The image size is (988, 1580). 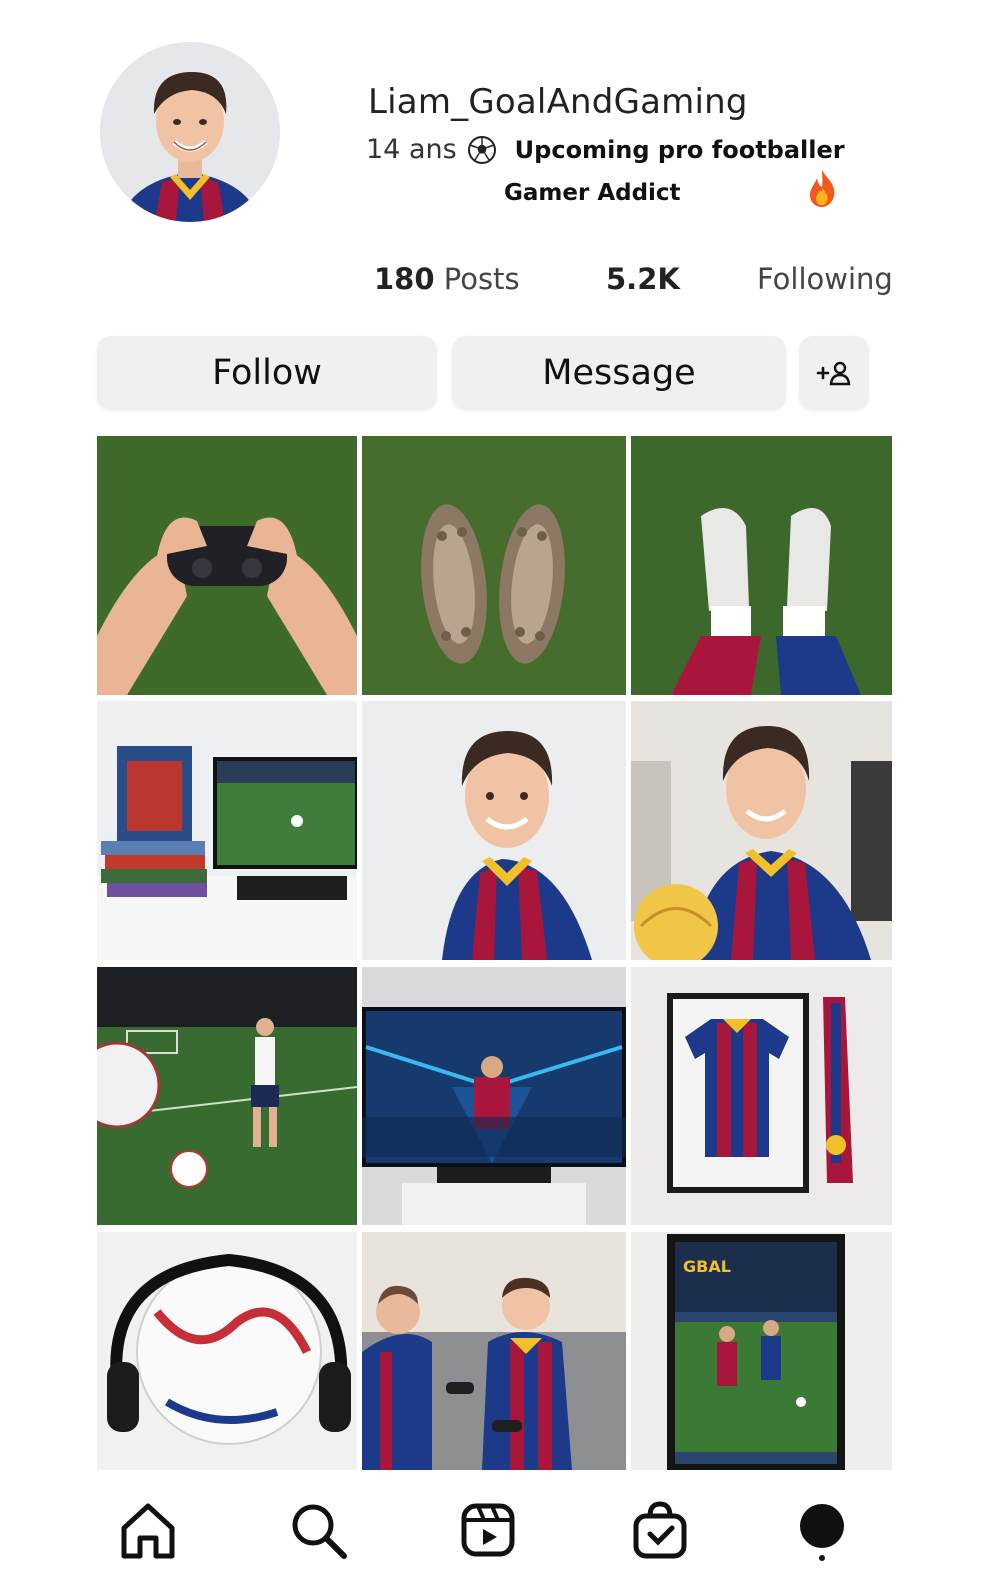 I want to click on message-button-label: Message, so click(x=619, y=373).